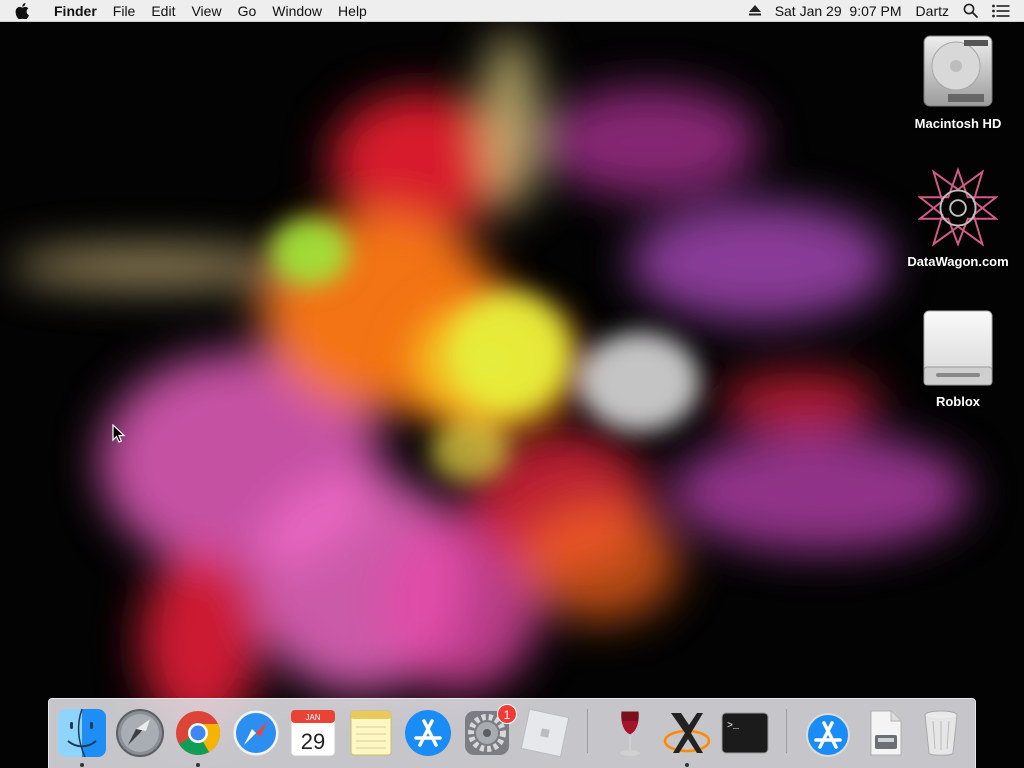 This screenshot has width=1024, height=768. Describe the element at coordinates (733, 726) in the screenshot. I see `terminal-prompt-label: >_` at that location.